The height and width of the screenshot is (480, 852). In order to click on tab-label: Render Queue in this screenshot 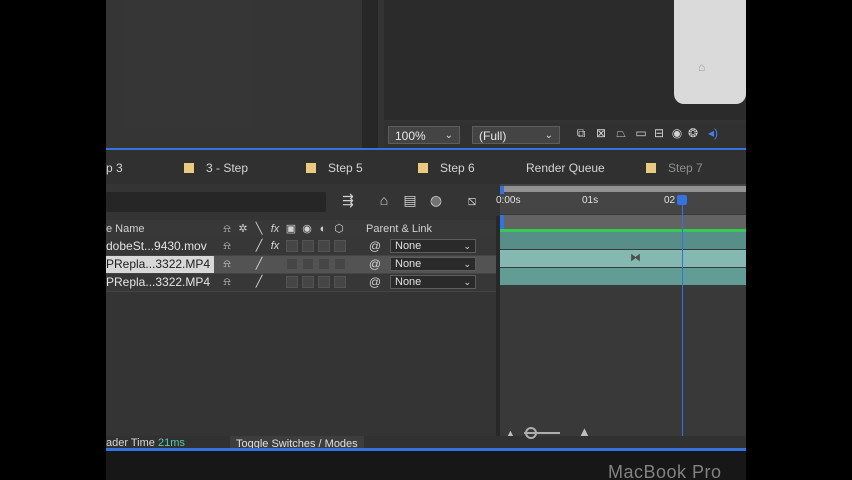, I will do `click(565, 168)`.